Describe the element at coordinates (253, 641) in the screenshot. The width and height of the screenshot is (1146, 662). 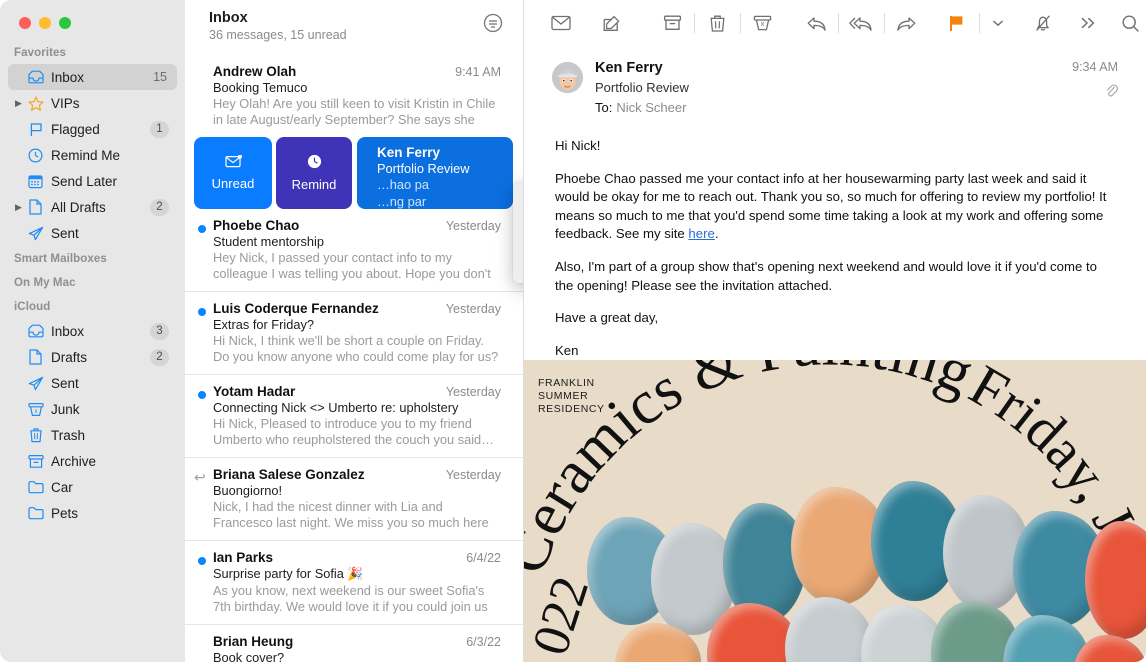
I see `message-sender: Brian Heung` at that location.